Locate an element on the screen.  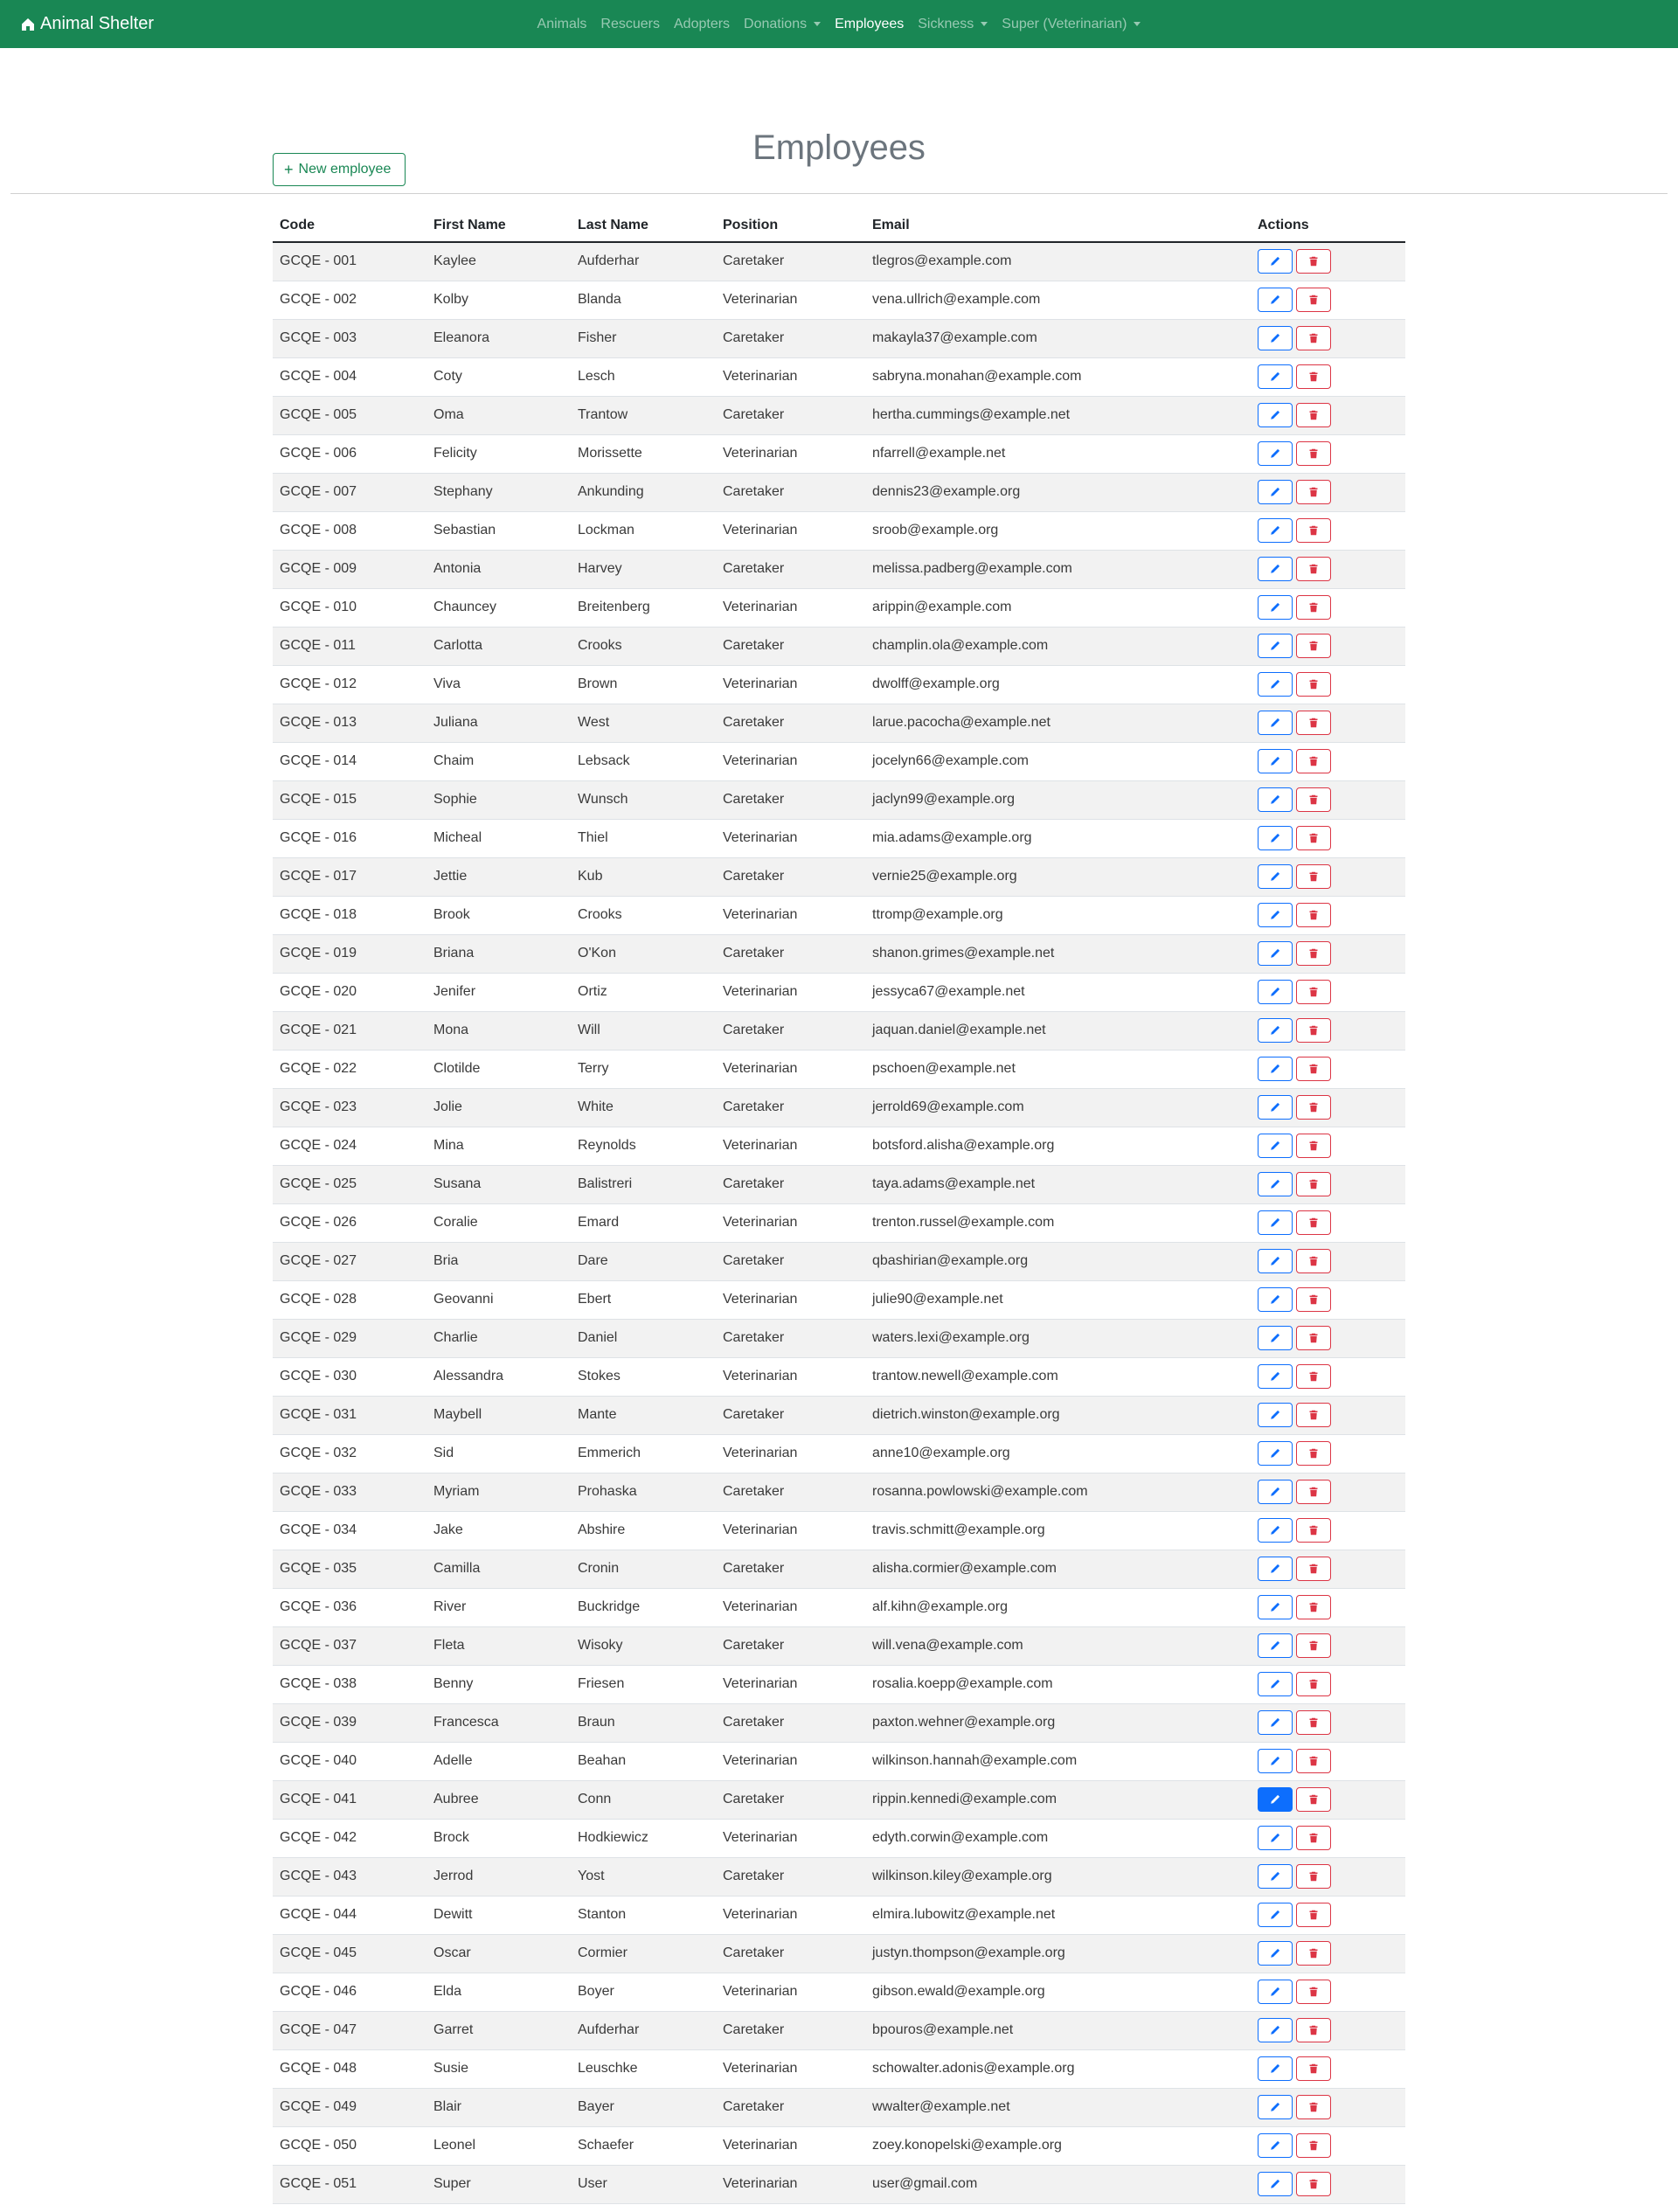
nav-item-employees: Employees is located at coordinates (869, 24).